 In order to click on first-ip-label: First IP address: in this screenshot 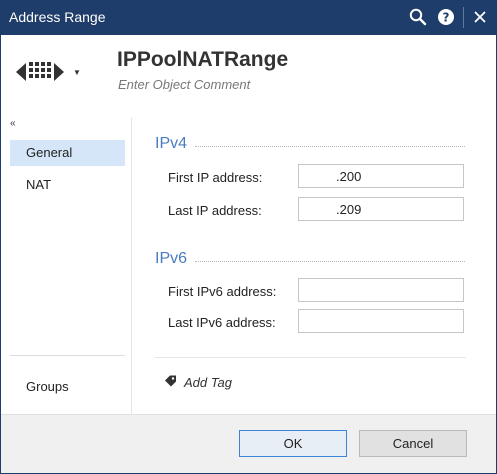, I will do `click(215, 177)`.